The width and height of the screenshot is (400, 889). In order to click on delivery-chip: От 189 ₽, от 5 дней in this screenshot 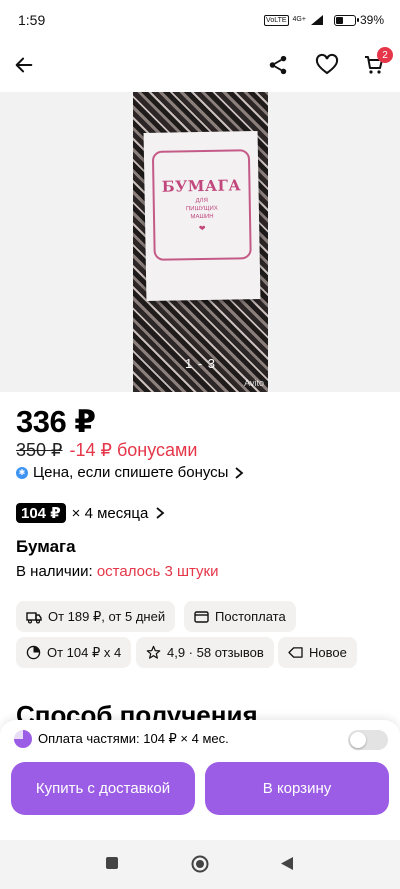, I will do `click(96, 616)`.